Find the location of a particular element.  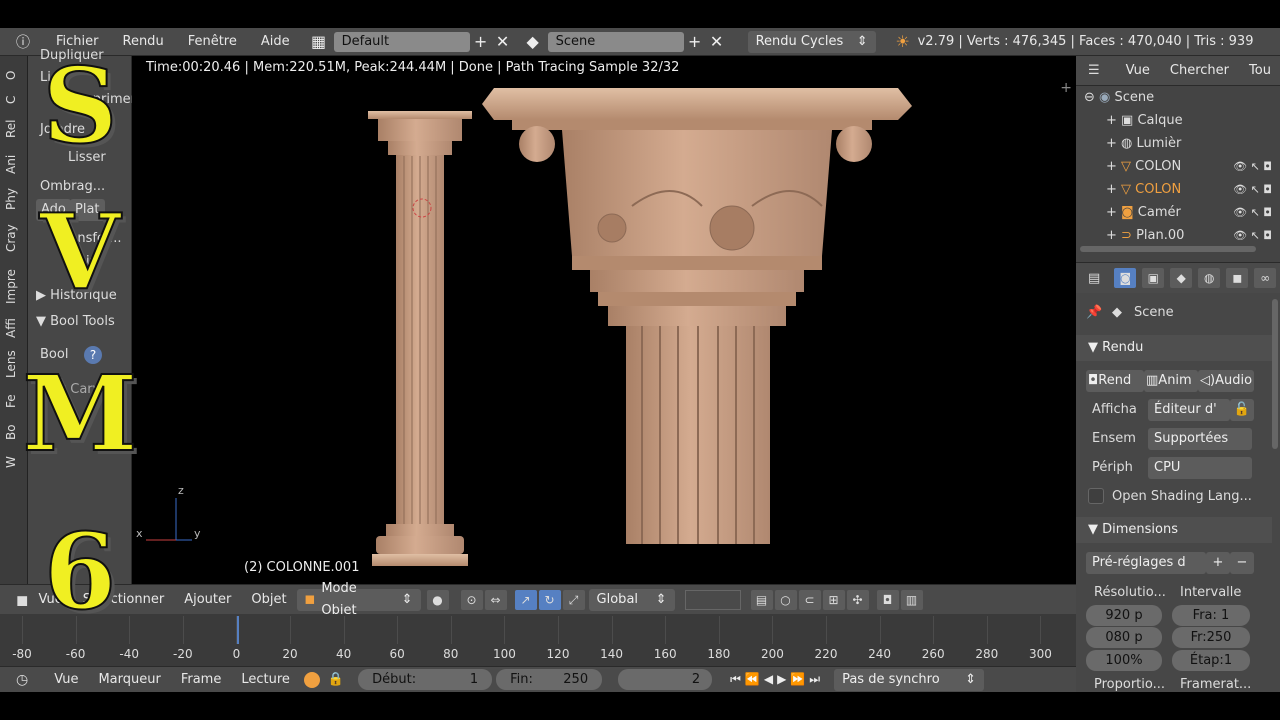

historique-panel: ▶ Historique is located at coordinates (76, 295).